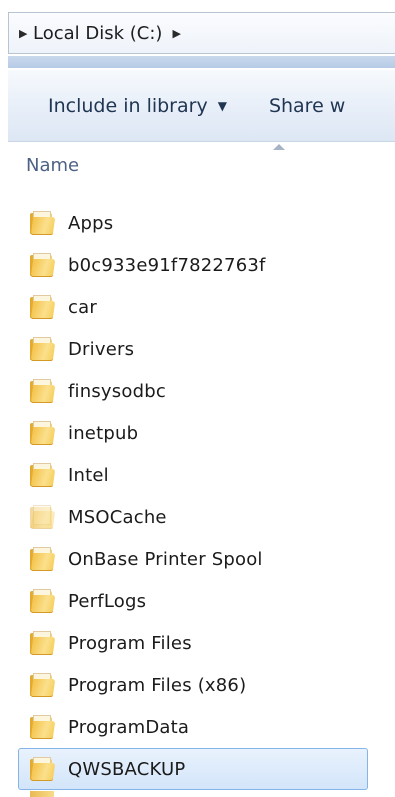 The width and height of the screenshot is (395, 797). I want to click on file-name-label: Apps, so click(91, 223).